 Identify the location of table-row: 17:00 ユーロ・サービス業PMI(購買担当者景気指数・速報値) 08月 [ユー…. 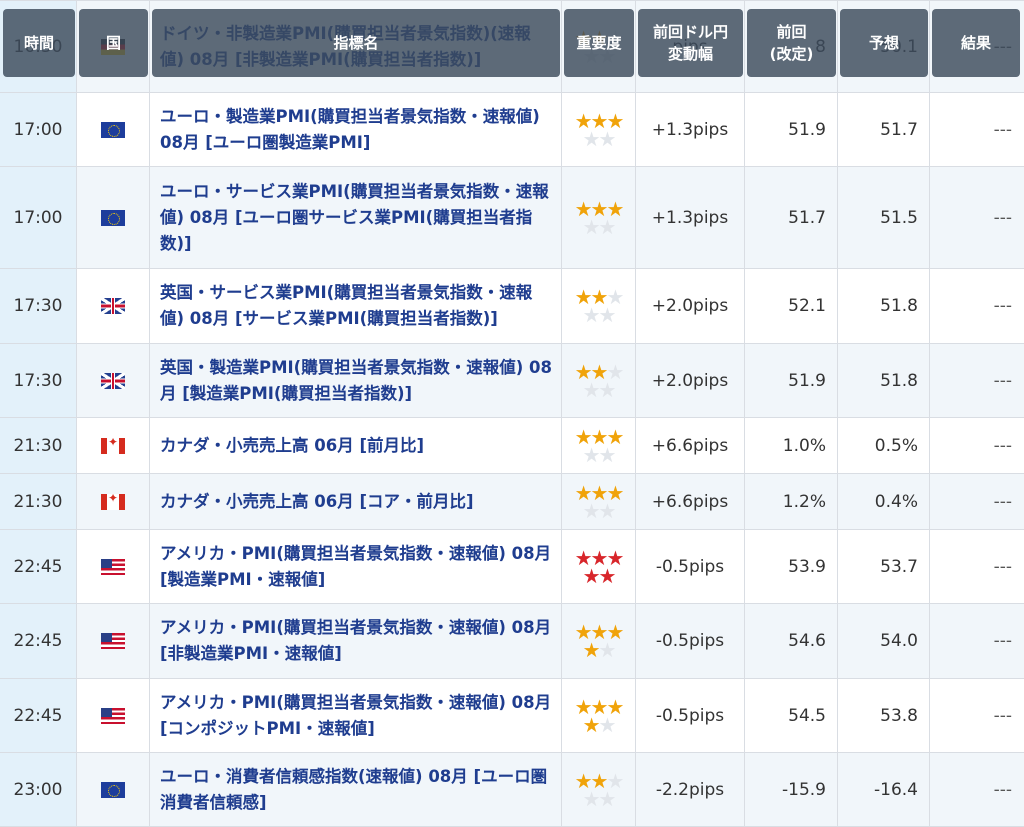
(512, 218).